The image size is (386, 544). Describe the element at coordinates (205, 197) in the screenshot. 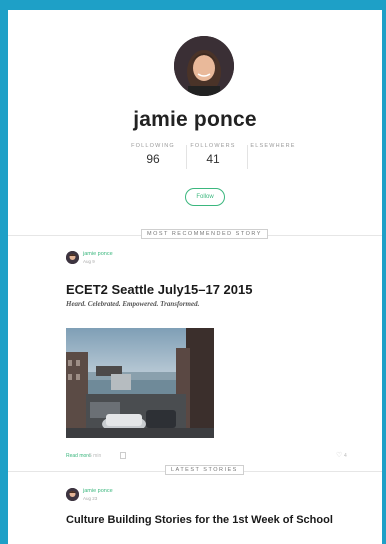

I see `follow-button: Follow` at that location.